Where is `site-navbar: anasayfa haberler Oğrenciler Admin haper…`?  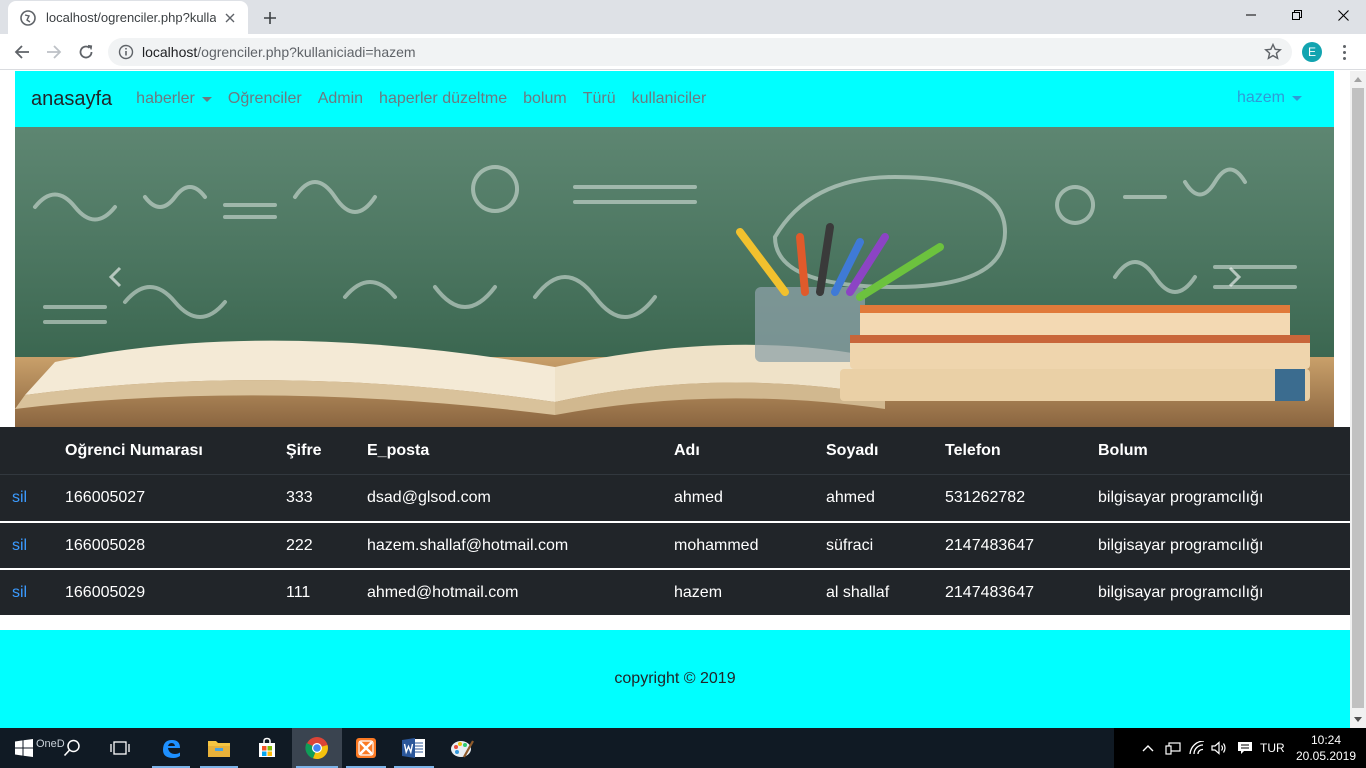 site-navbar: anasayfa haberler Oğrenciler Admin haper… is located at coordinates (674, 99).